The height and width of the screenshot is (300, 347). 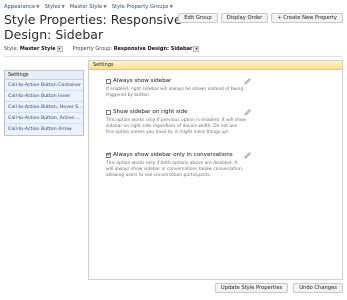 What do you see at coordinates (318, 288) in the screenshot?
I see `undo-changes-button: Undo Changes` at bounding box center [318, 288].